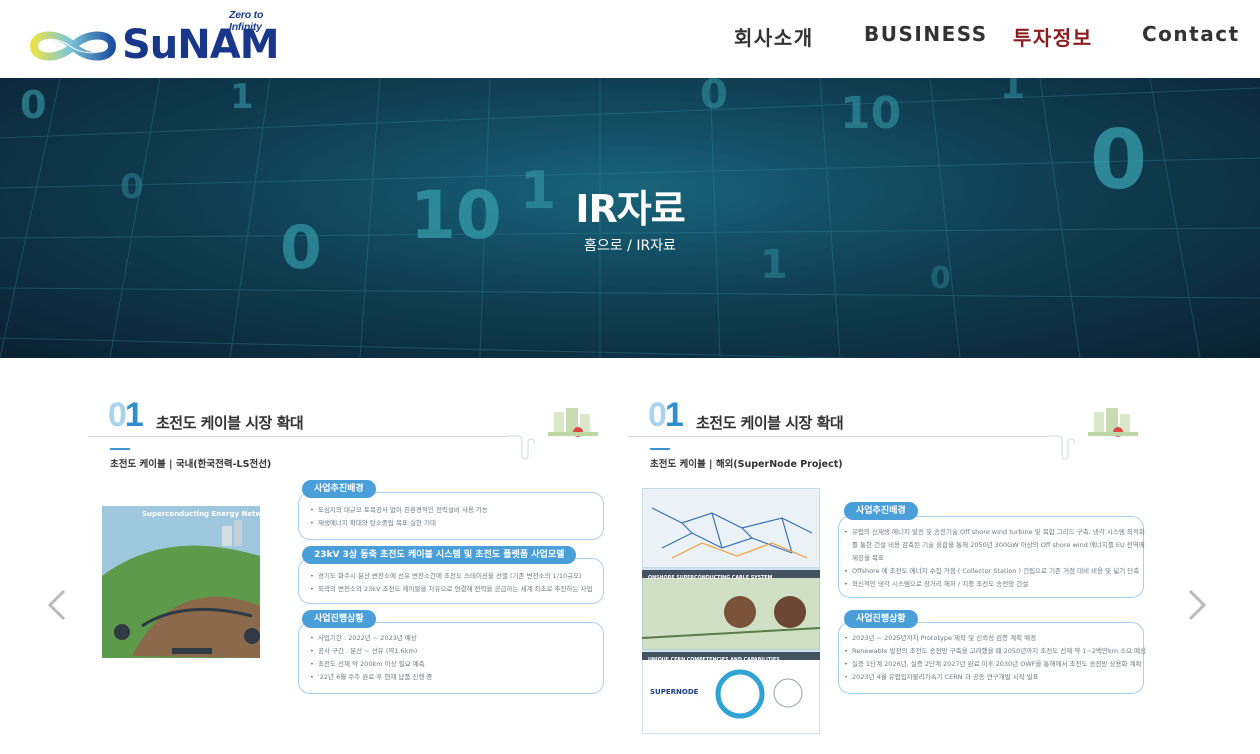  I want to click on nav-item-contact: Contact, so click(1191, 34).